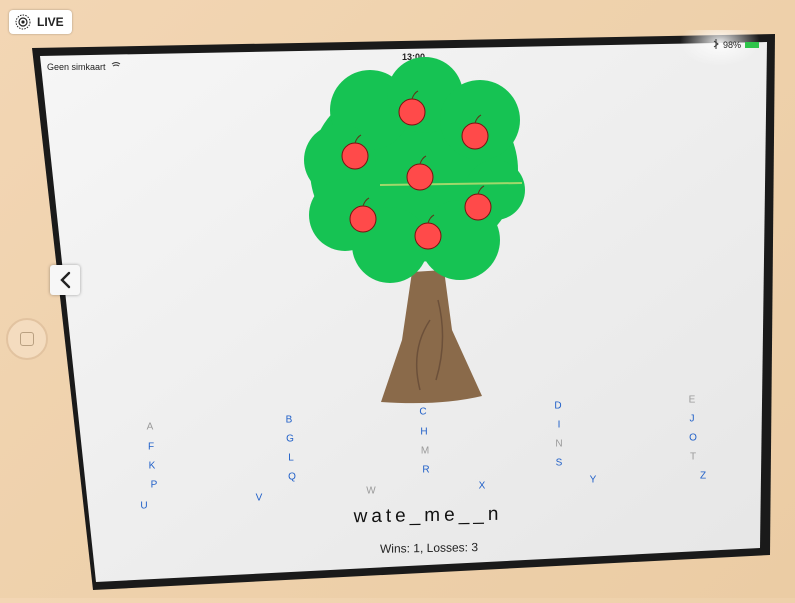 The height and width of the screenshot is (603, 795). What do you see at coordinates (428, 515) in the screenshot?
I see `masked-word: wate_me__n` at bounding box center [428, 515].